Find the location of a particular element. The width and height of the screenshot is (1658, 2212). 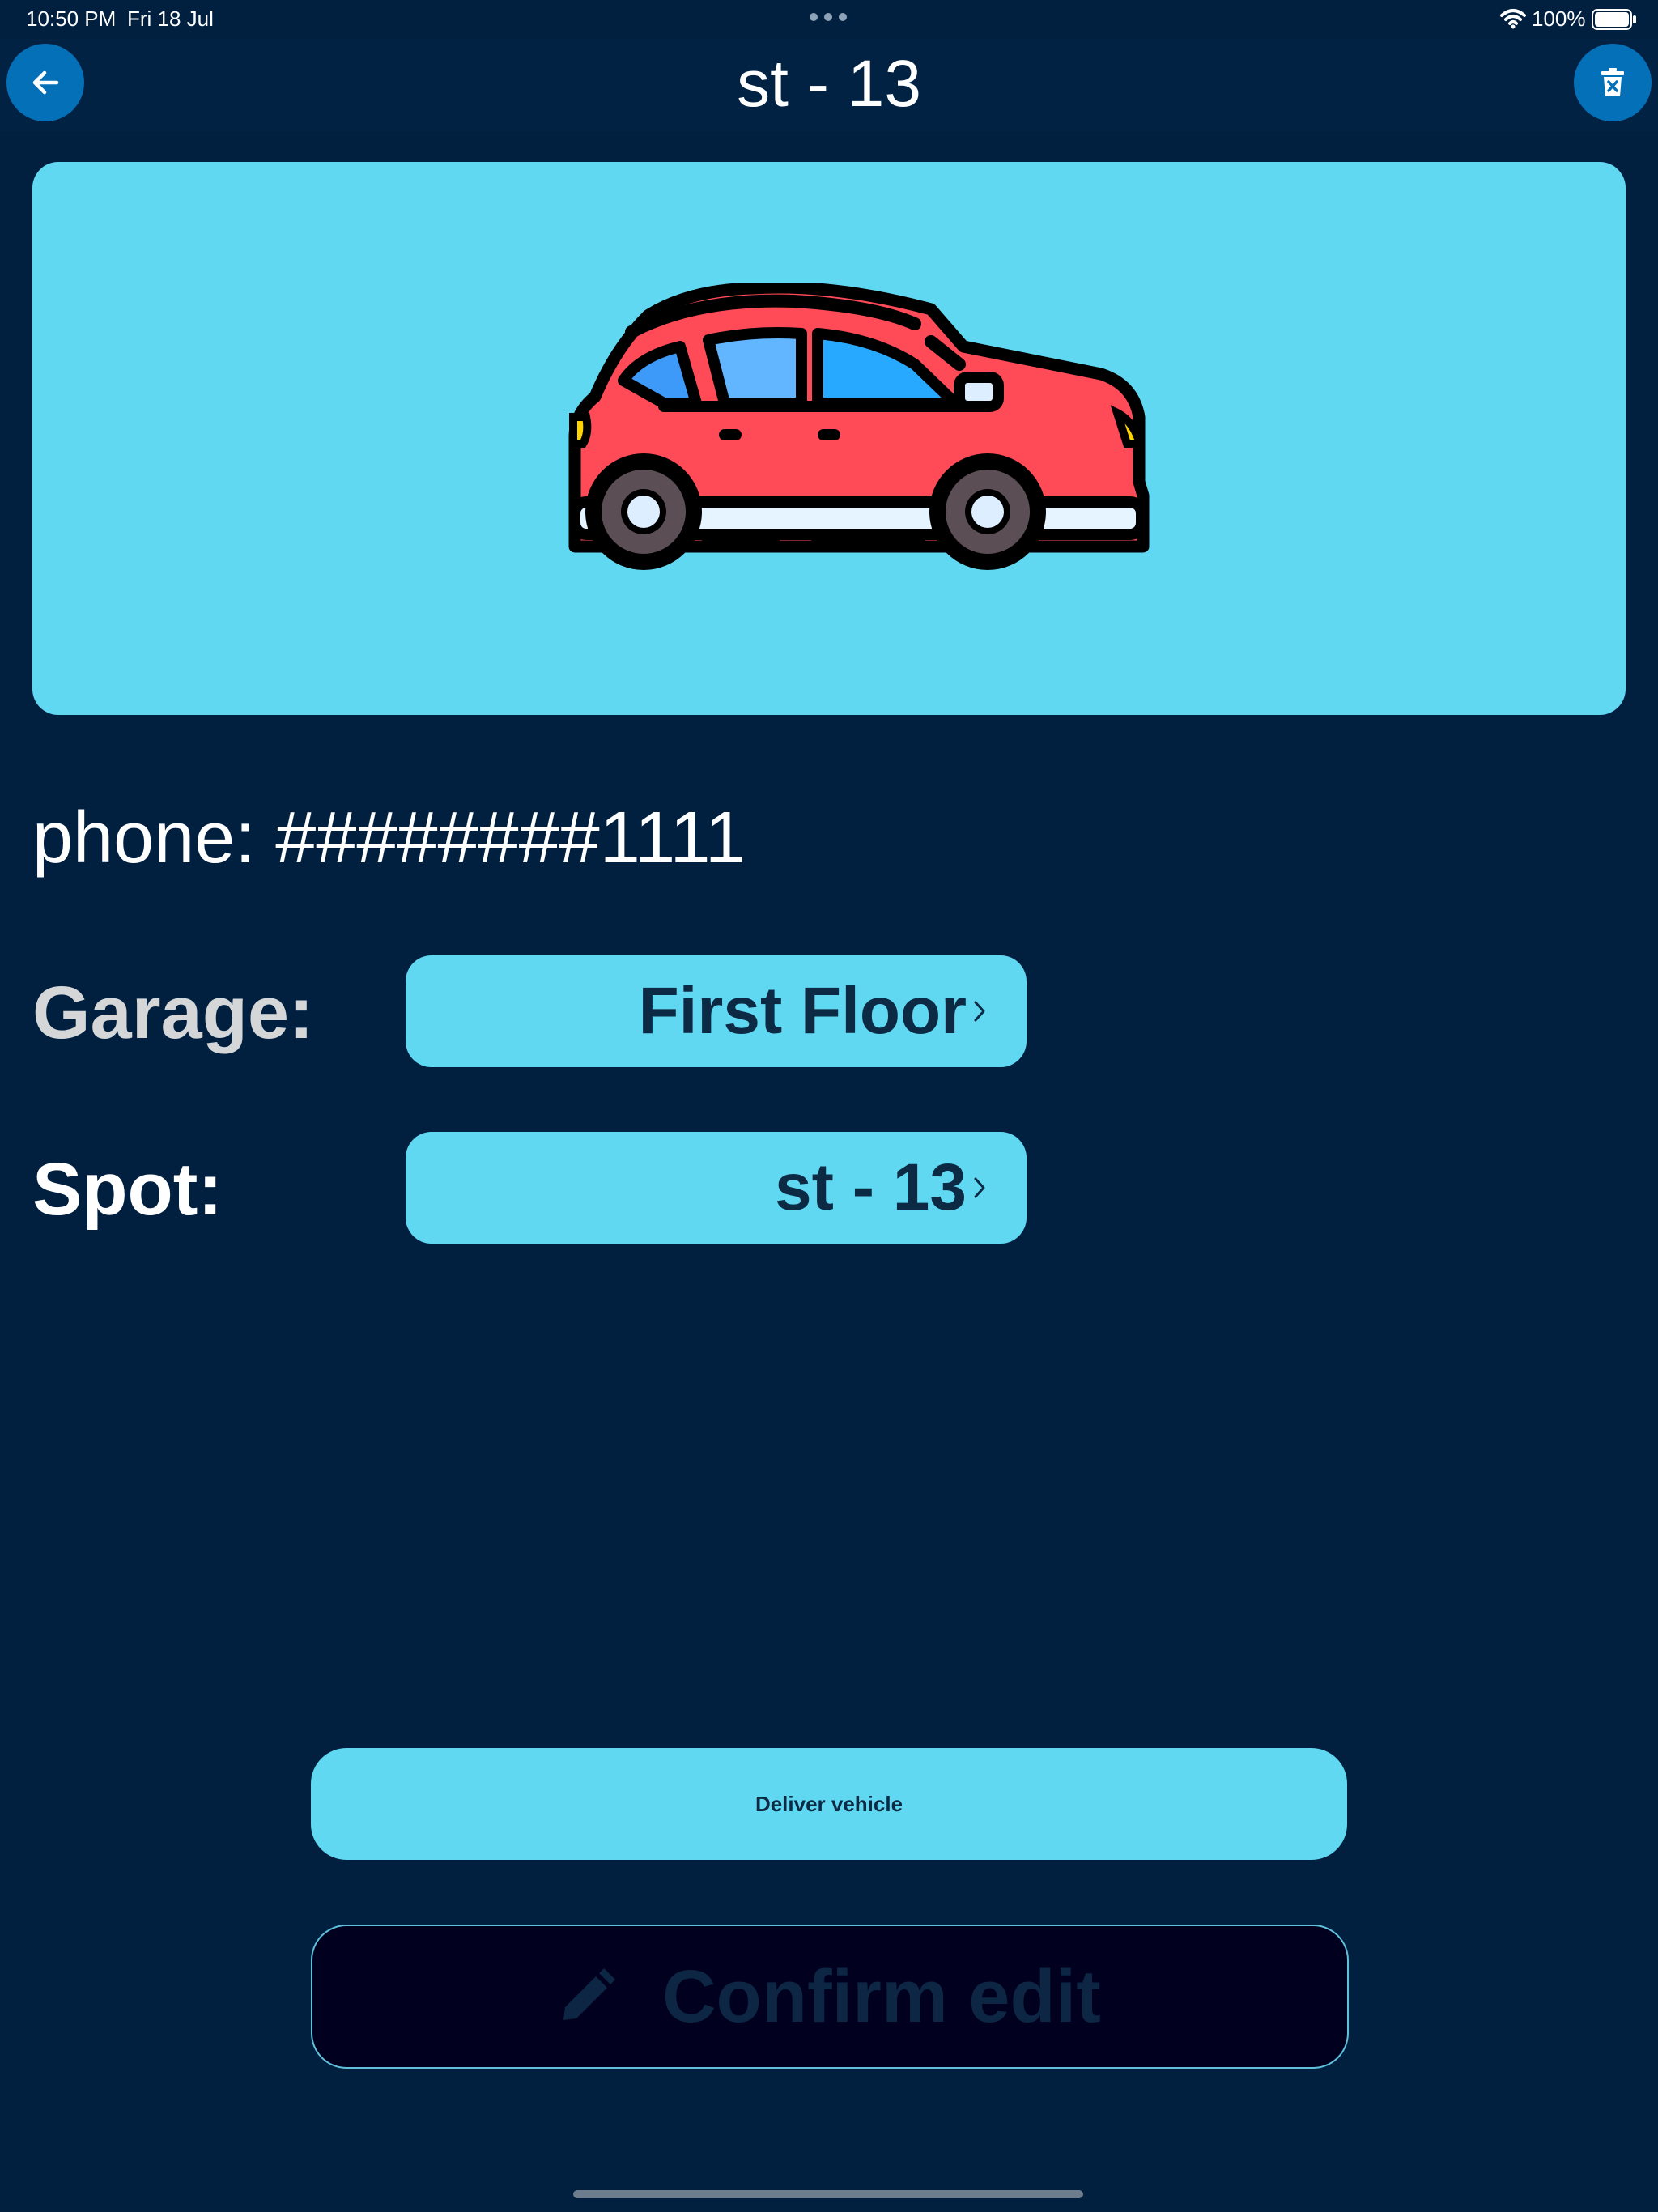

confirm-edit-button: Confirm edit is located at coordinates (830, 1997).